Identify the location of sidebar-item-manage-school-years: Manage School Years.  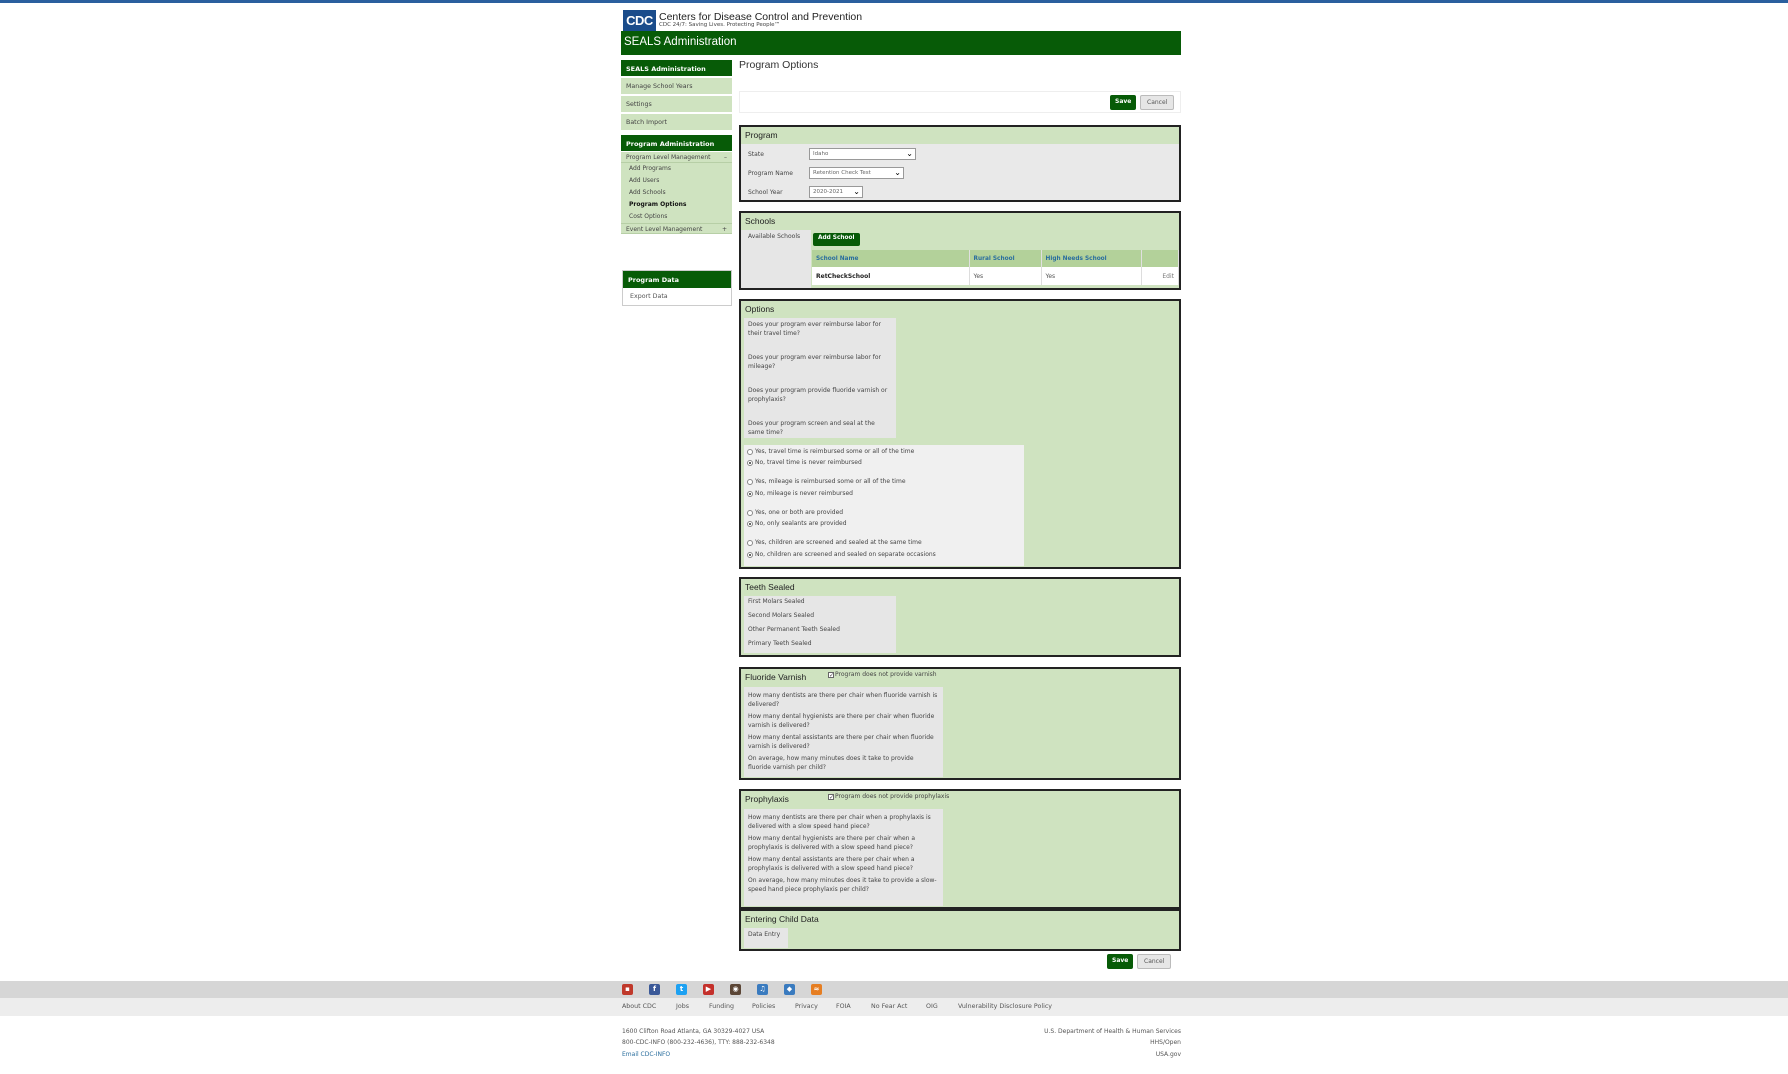
(676, 86).